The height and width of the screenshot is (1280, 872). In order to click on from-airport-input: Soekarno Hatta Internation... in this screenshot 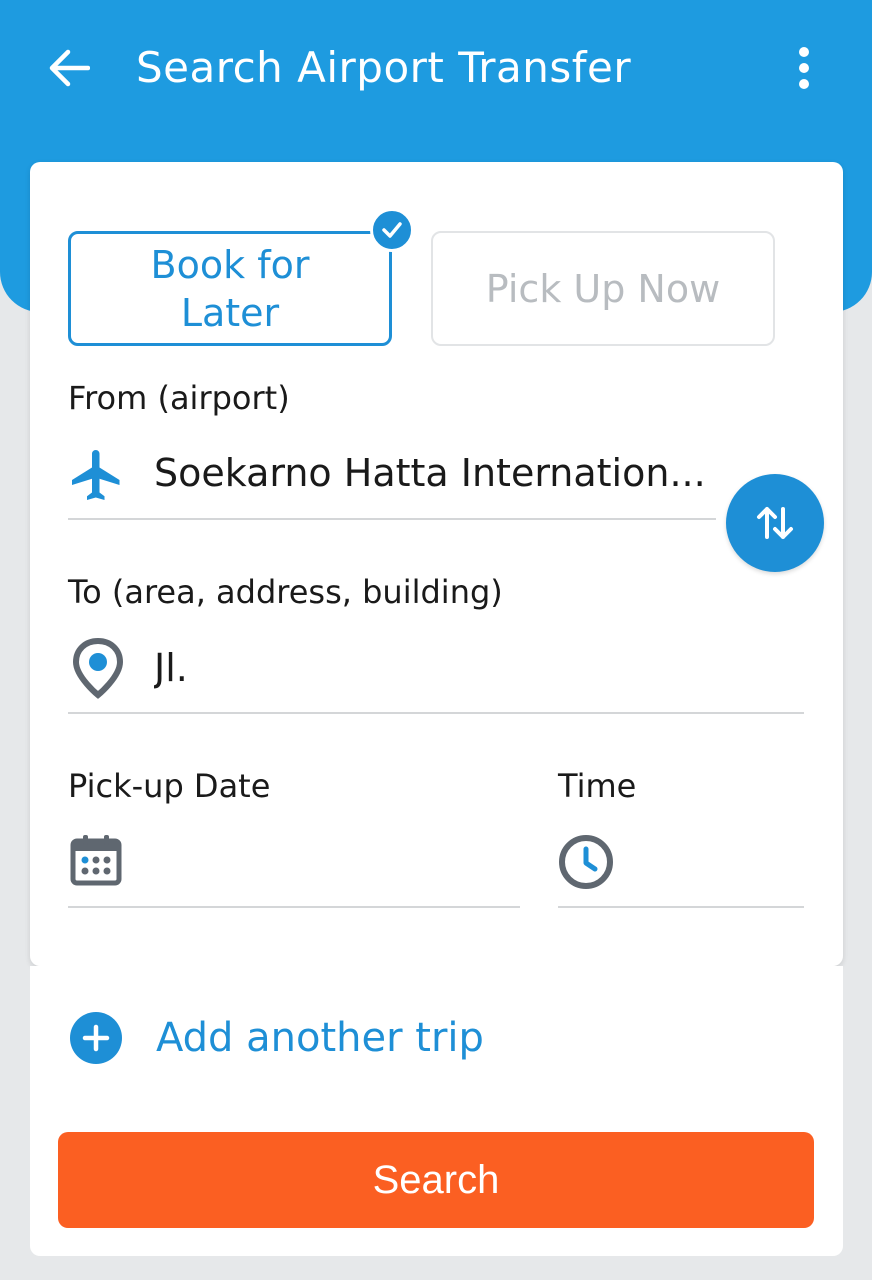, I will do `click(434, 473)`.